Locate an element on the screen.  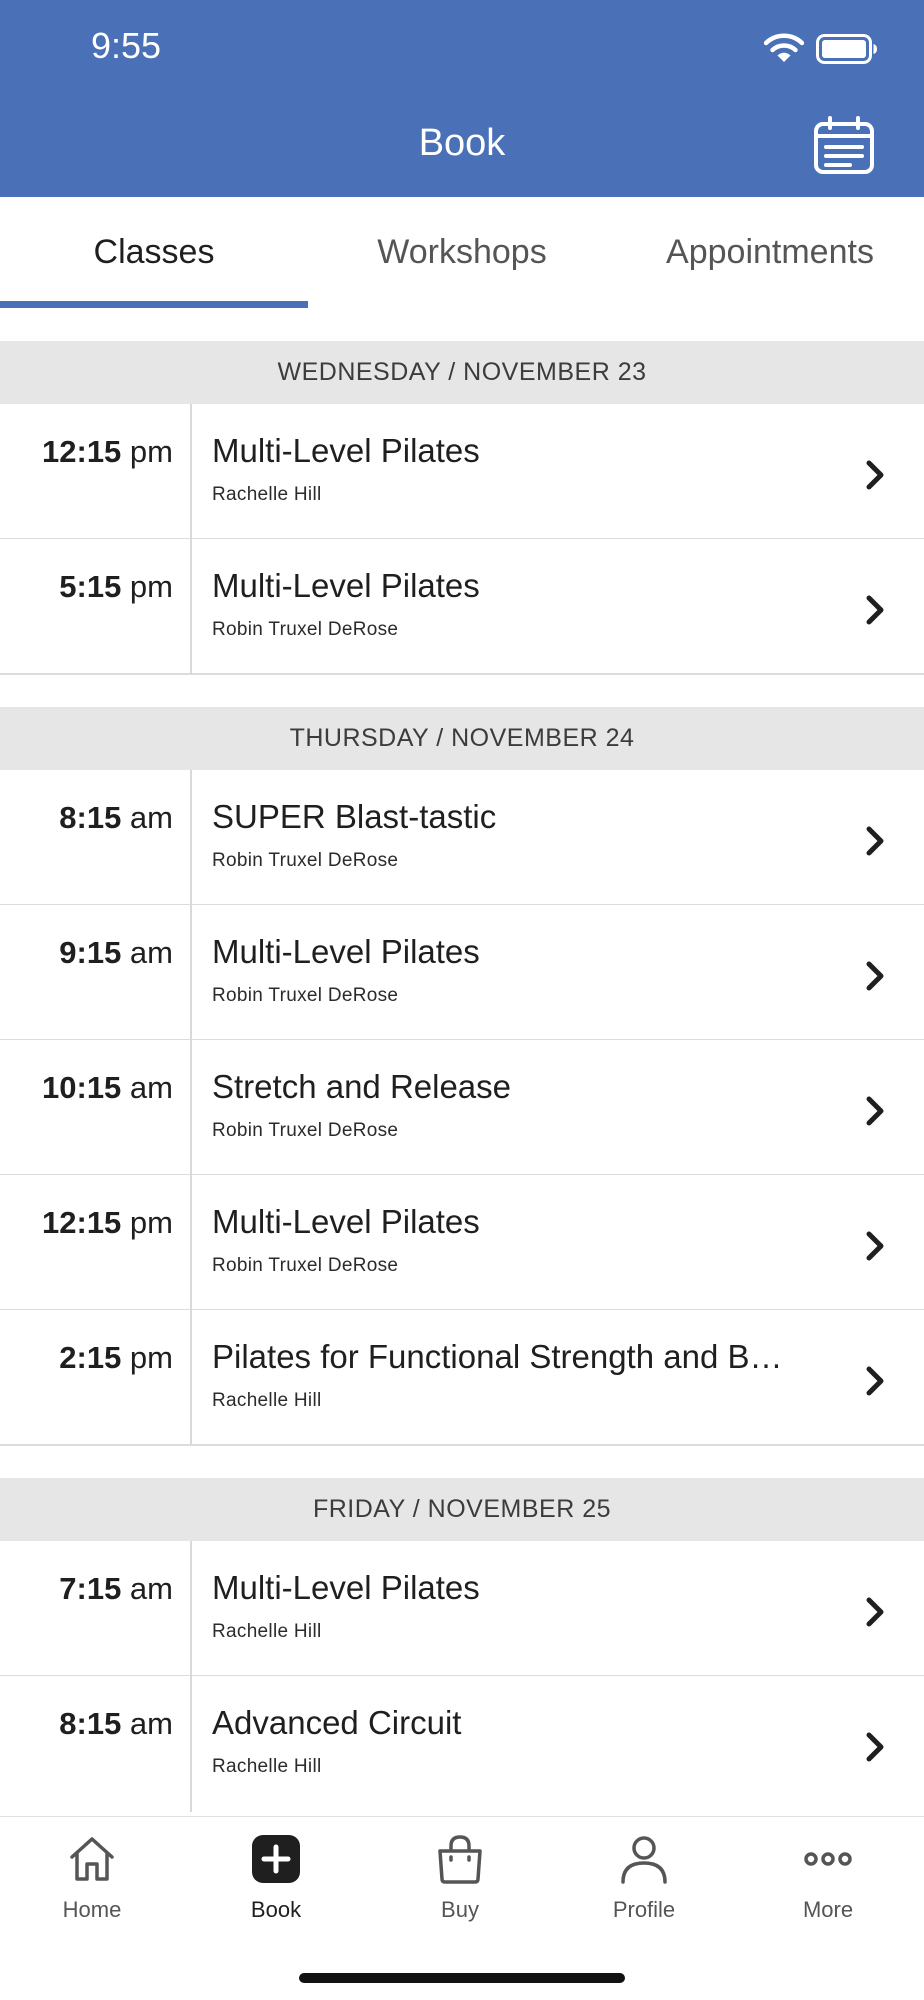
nav-book-label: Book is located at coordinates (276, 1909).